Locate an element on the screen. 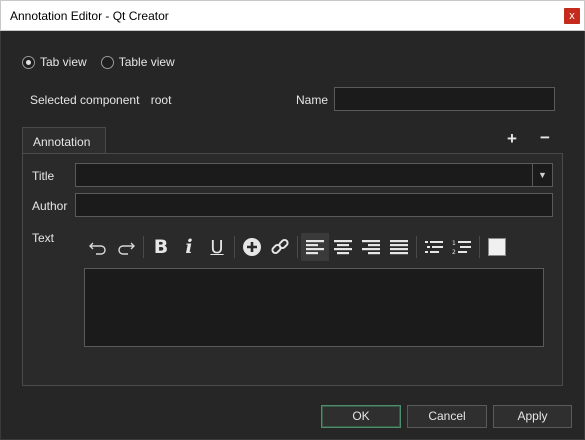 The image size is (585, 440). radio-checked-icon is located at coordinates (28, 62).